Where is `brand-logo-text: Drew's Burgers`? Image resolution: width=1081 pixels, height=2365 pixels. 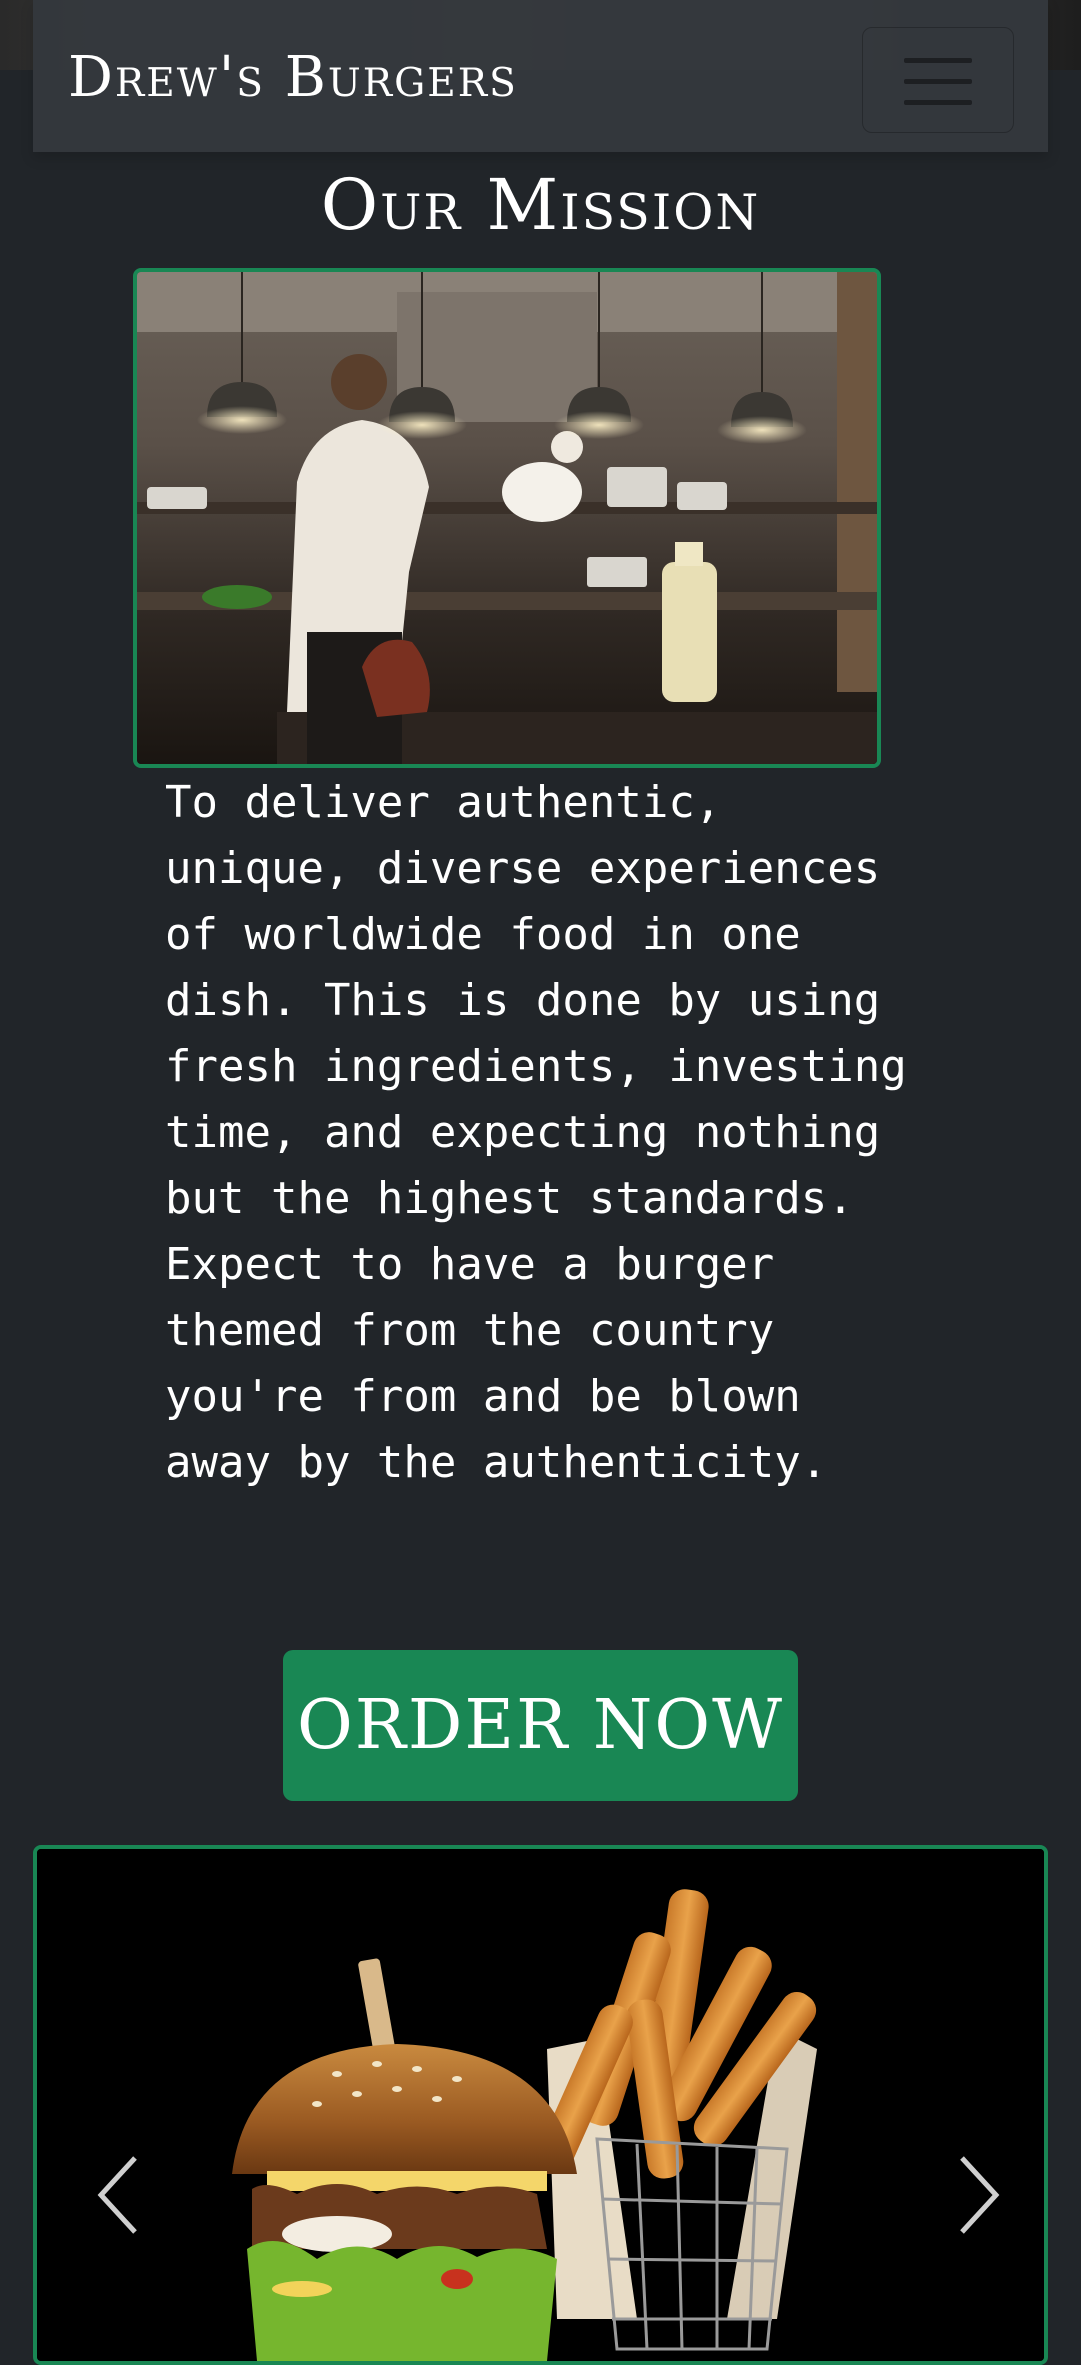 brand-logo-text: Drew's Burgers is located at coordinates (293, 78).